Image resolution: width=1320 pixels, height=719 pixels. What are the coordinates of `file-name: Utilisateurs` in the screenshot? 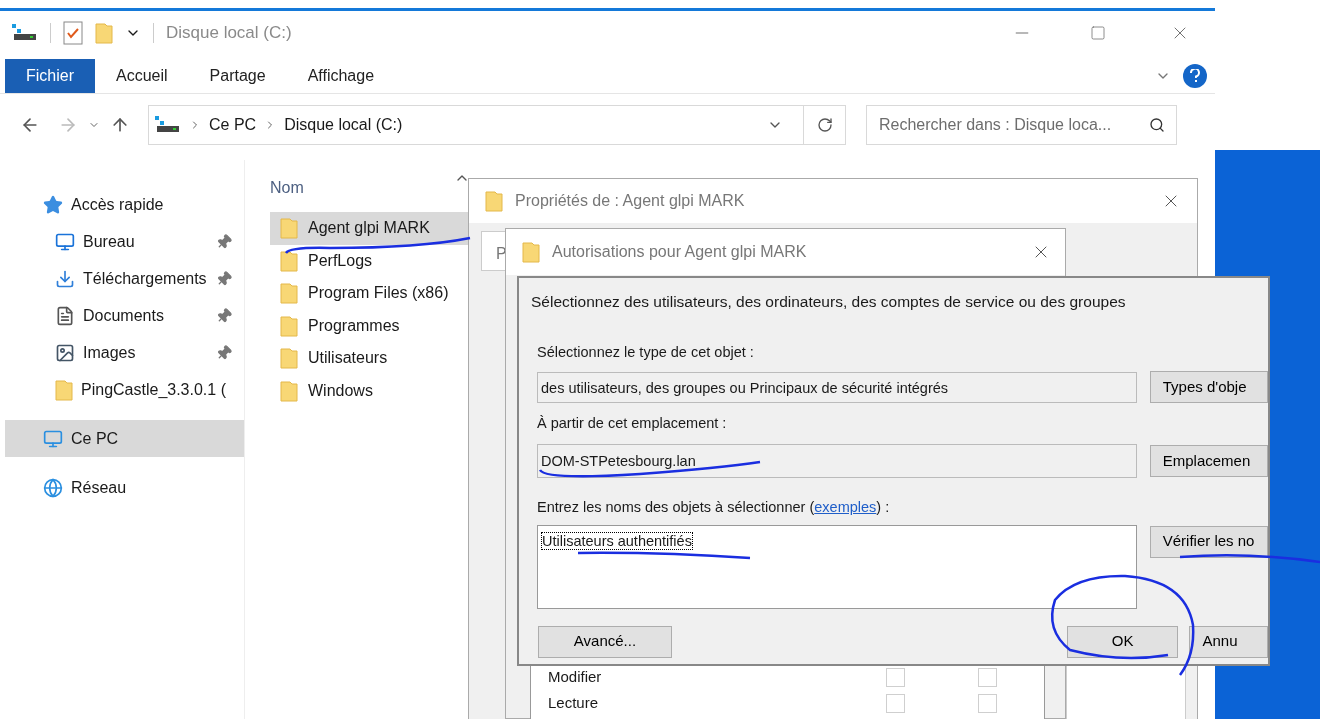 It's located at (348, 358).